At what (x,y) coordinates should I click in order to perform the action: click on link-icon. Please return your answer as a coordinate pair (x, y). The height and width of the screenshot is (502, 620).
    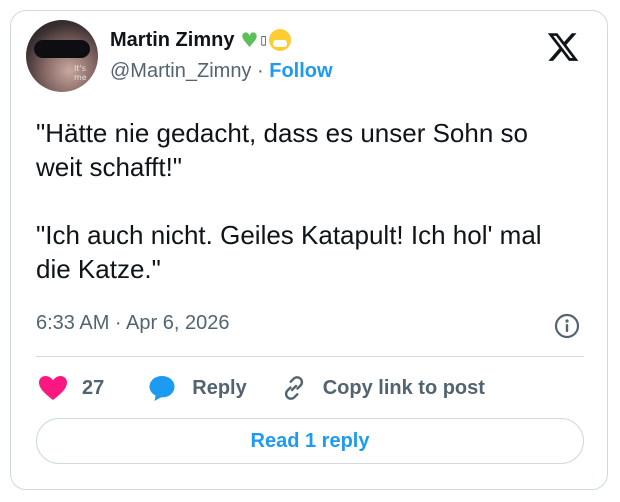
    Looking at the image, I should click on (293, 388).